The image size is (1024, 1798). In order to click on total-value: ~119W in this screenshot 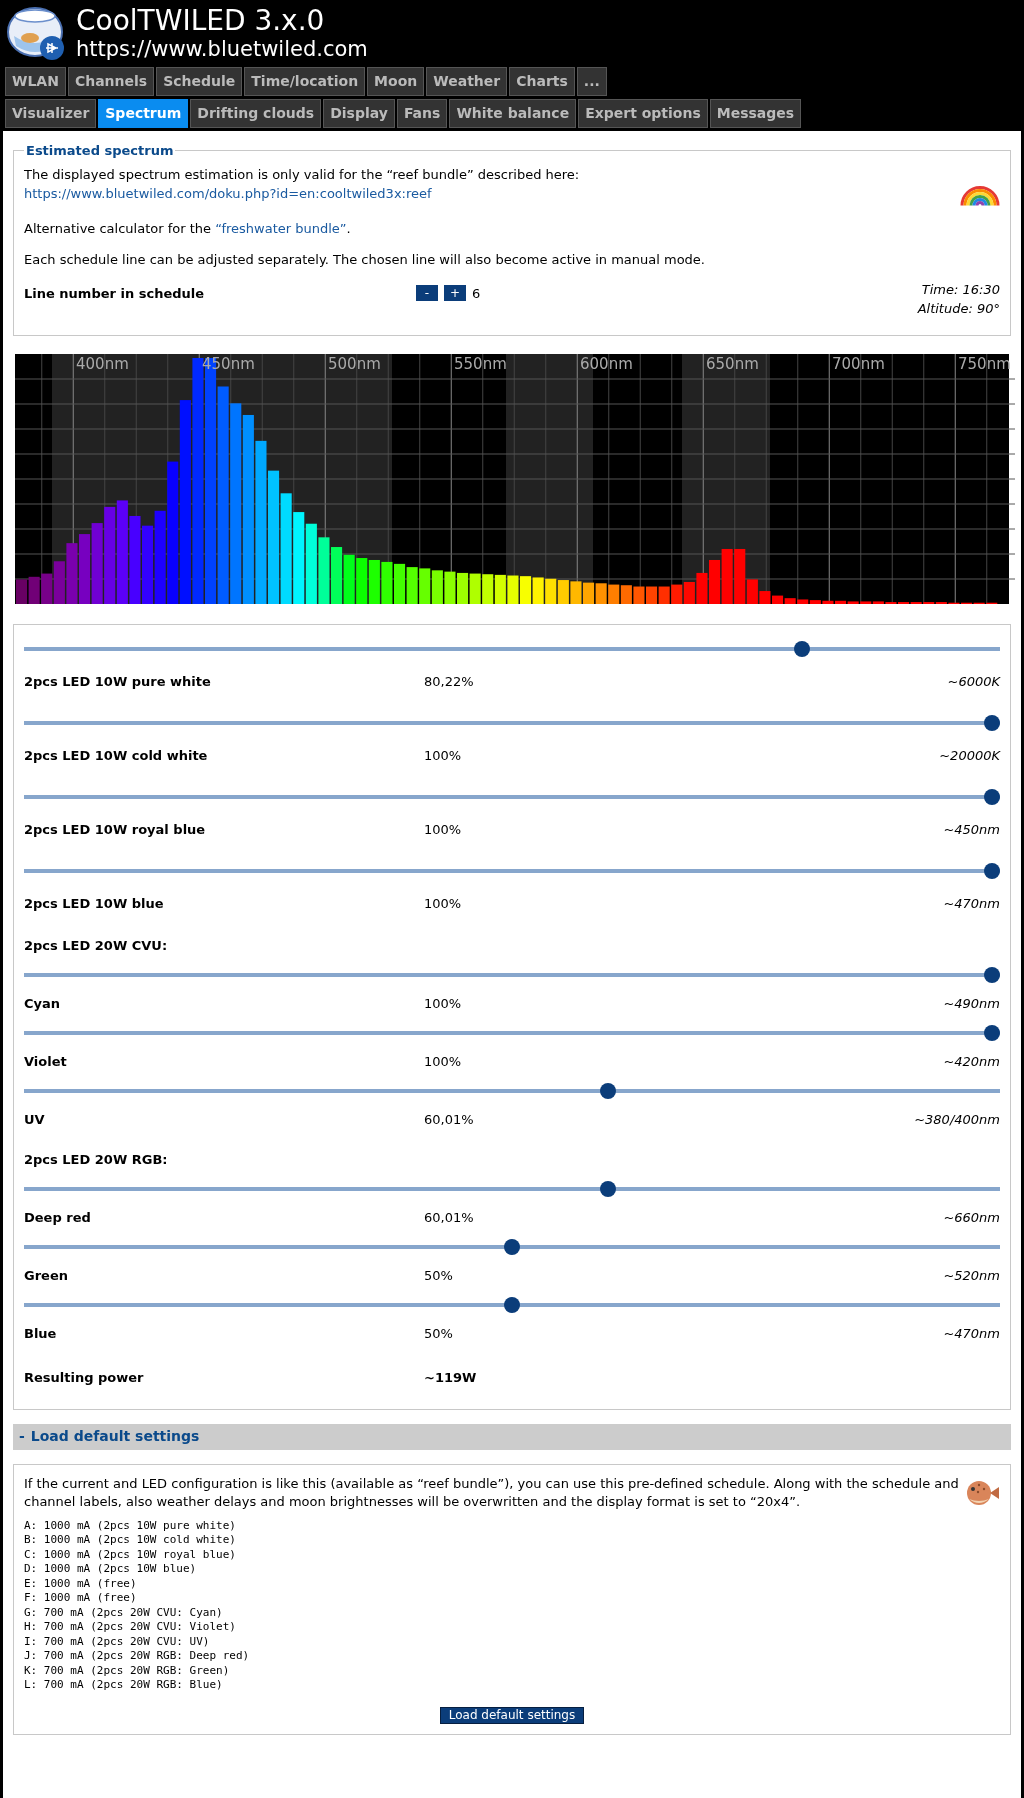, I will do `click(450, 1377)`.